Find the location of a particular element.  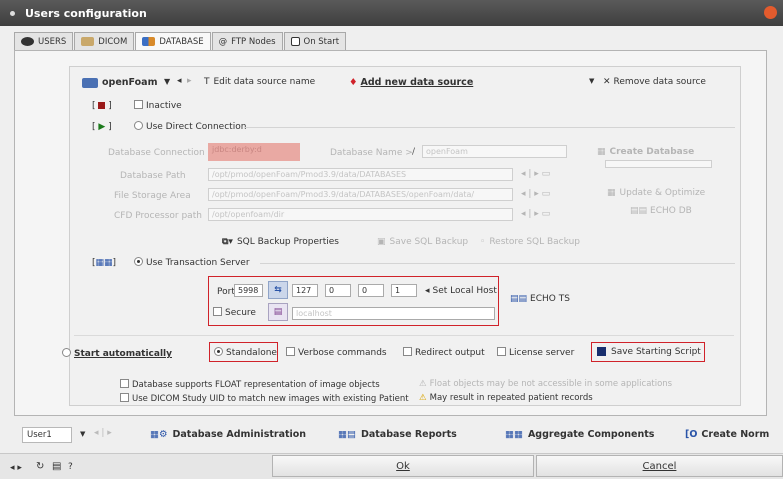

ip-octet-2: 0 is located at coordinates (338, 290).